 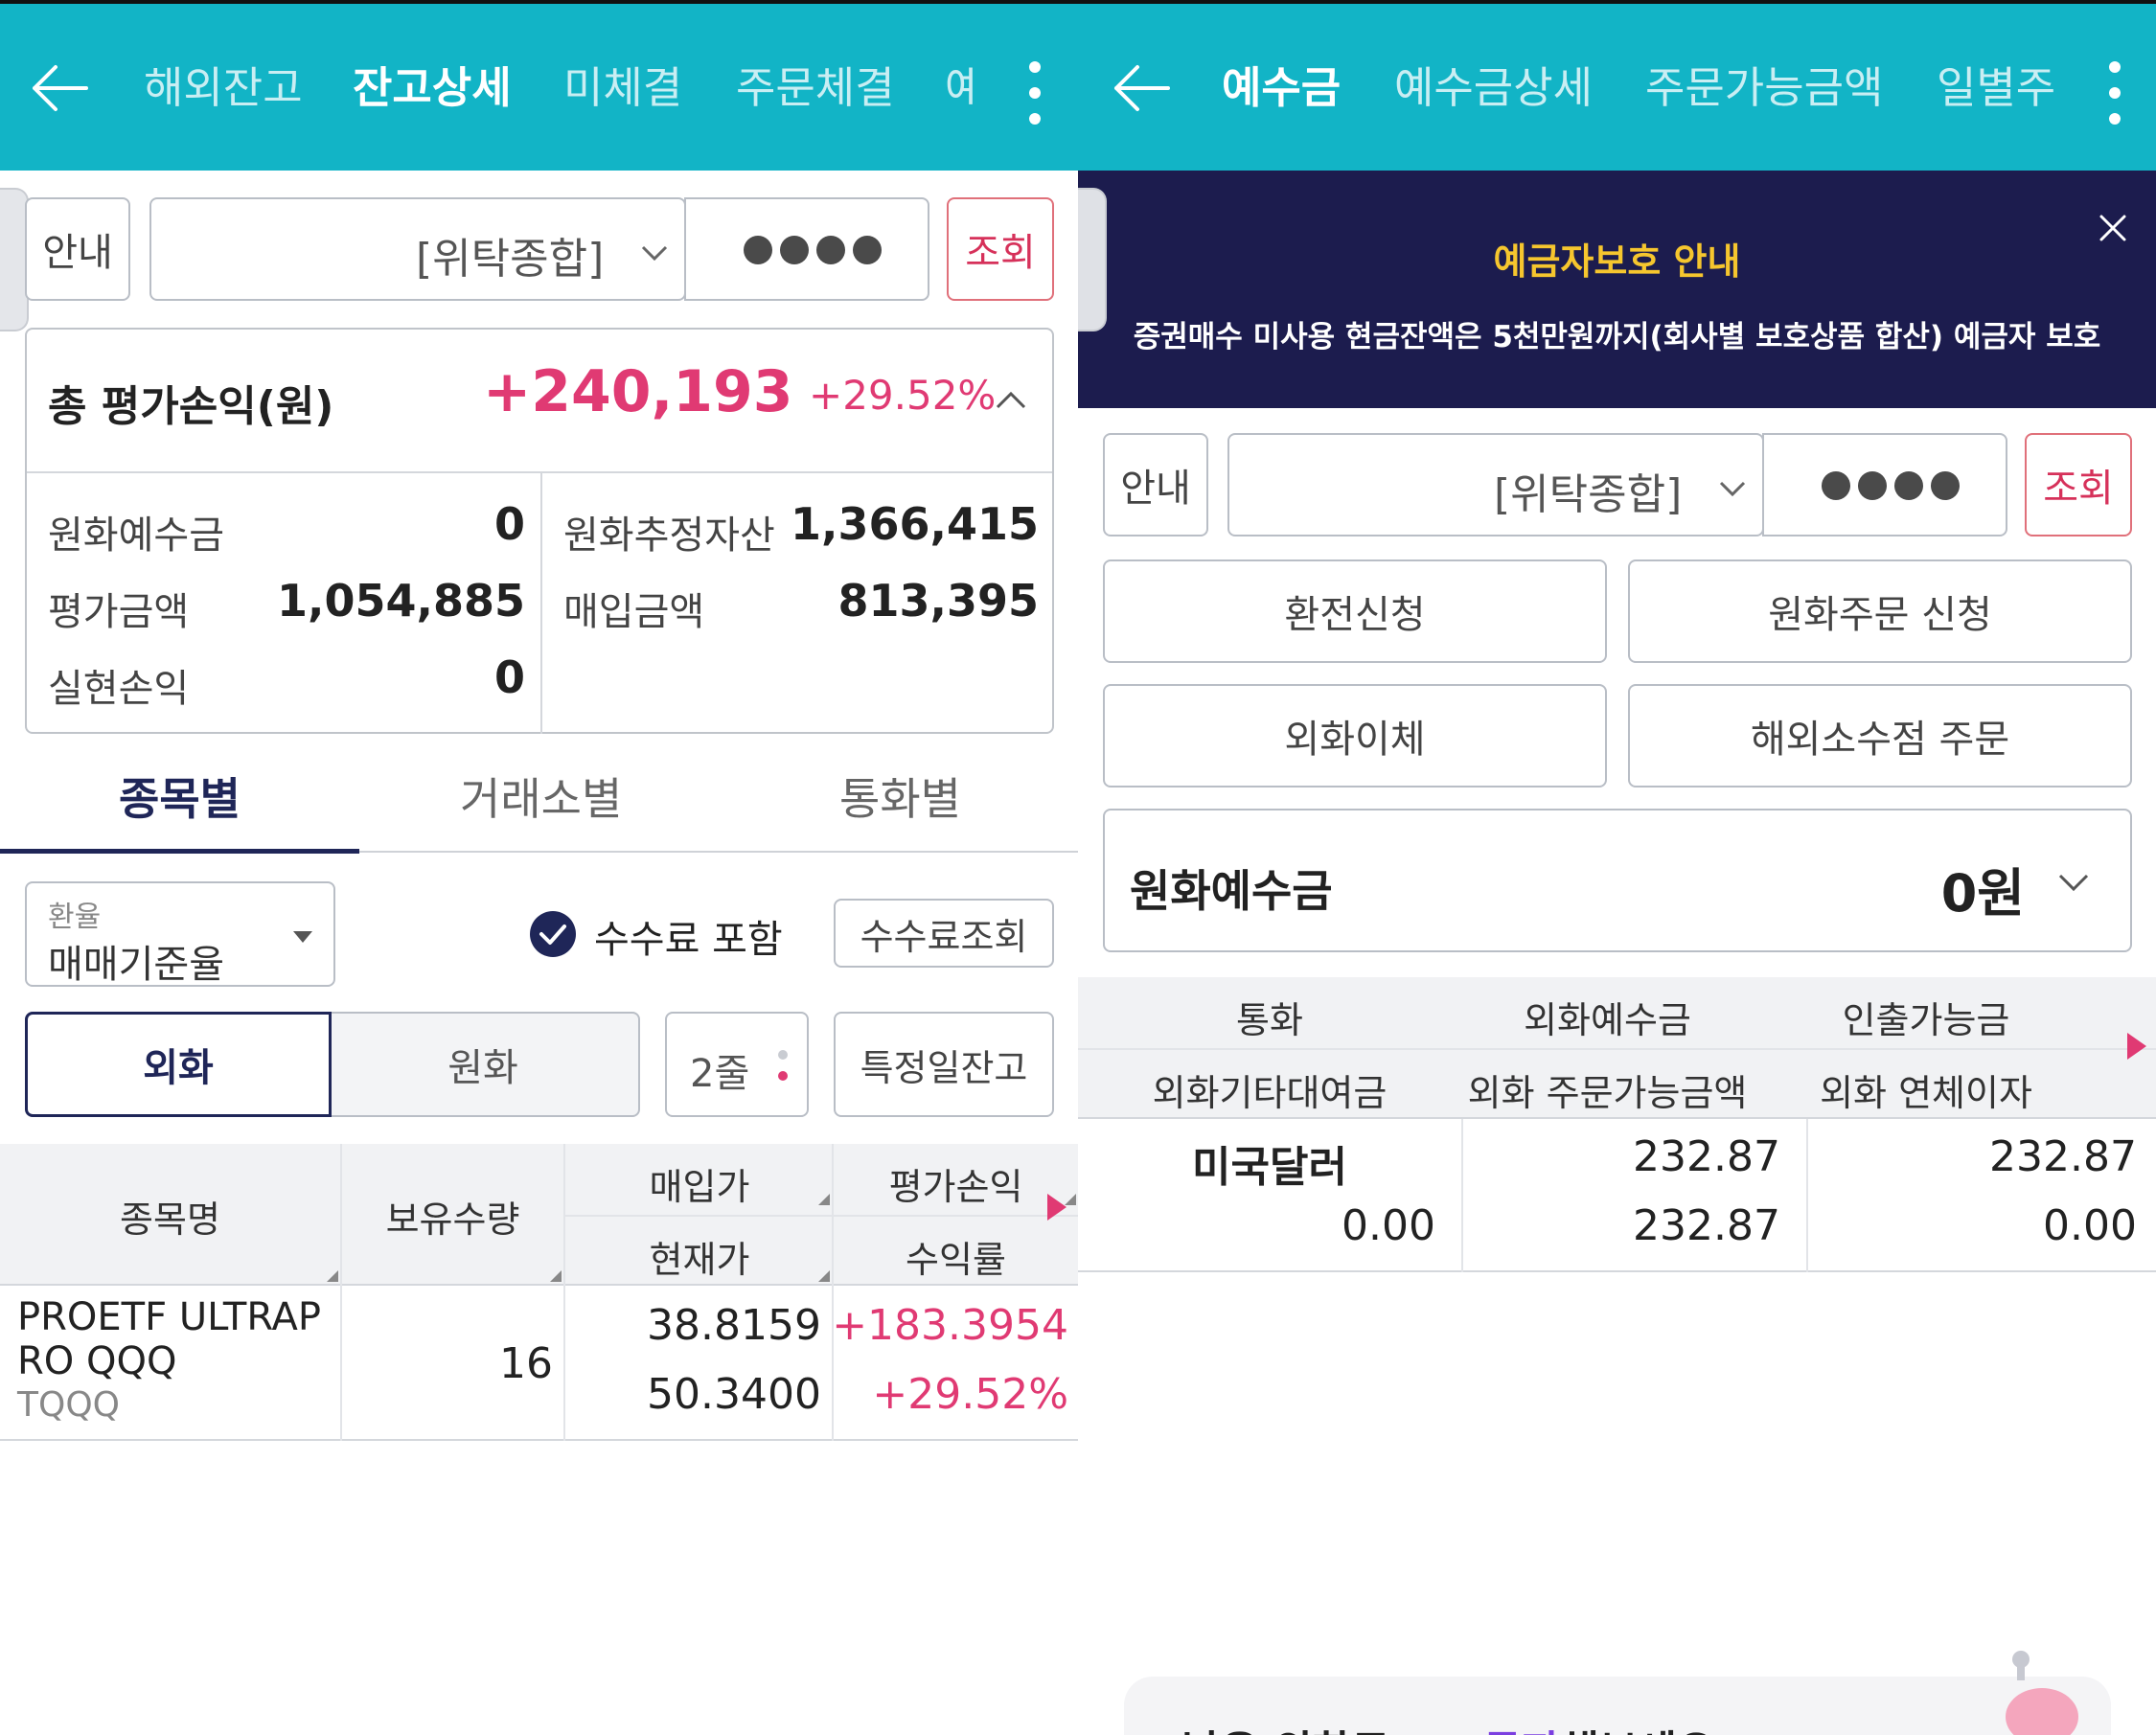 What do you see at coordinates (1617, 1693) in the screenshot?
I see `rp-investment-banner: 남은 외화로 RP 투자해보세요!` at bounding box center [1617, 1693].